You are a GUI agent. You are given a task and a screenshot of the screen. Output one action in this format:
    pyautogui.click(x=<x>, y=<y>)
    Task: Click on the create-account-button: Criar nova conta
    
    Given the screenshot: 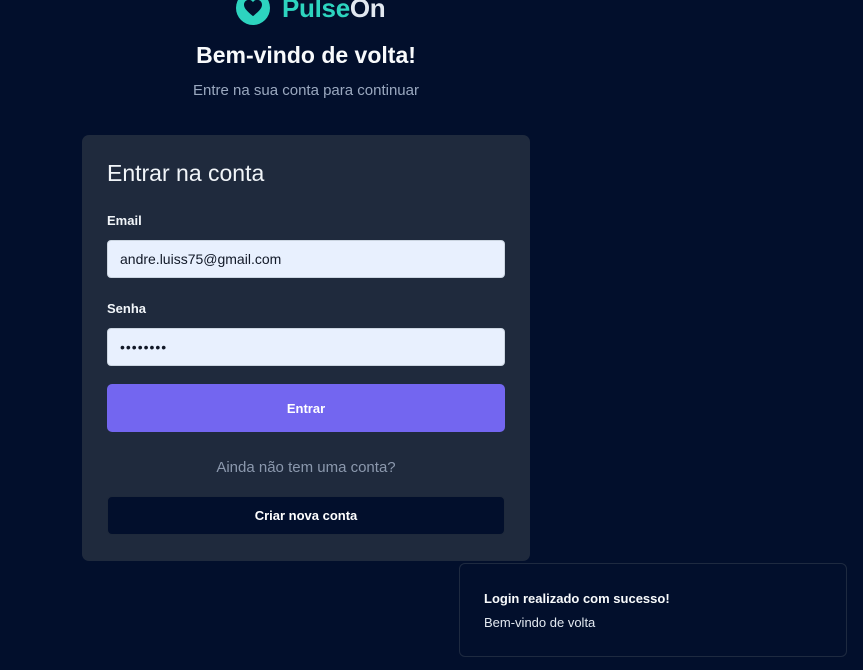 What is the action you would take?
    pyautogui.click(x=306, y=515)
    